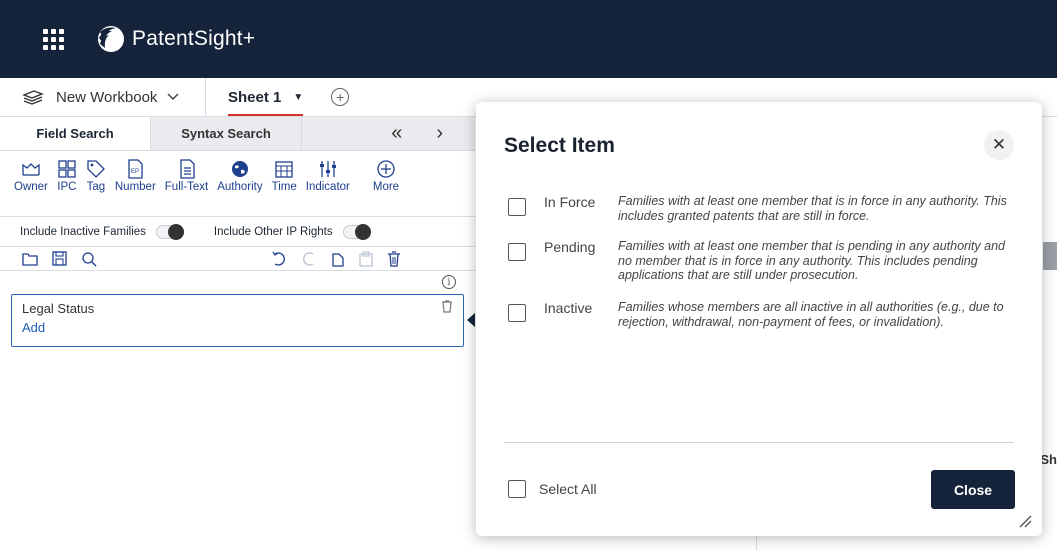 This screenshot has height=550, width=1057. Describe the element at coordinates (239, 169) in the screenshot. I see `globe-icon` at that location.